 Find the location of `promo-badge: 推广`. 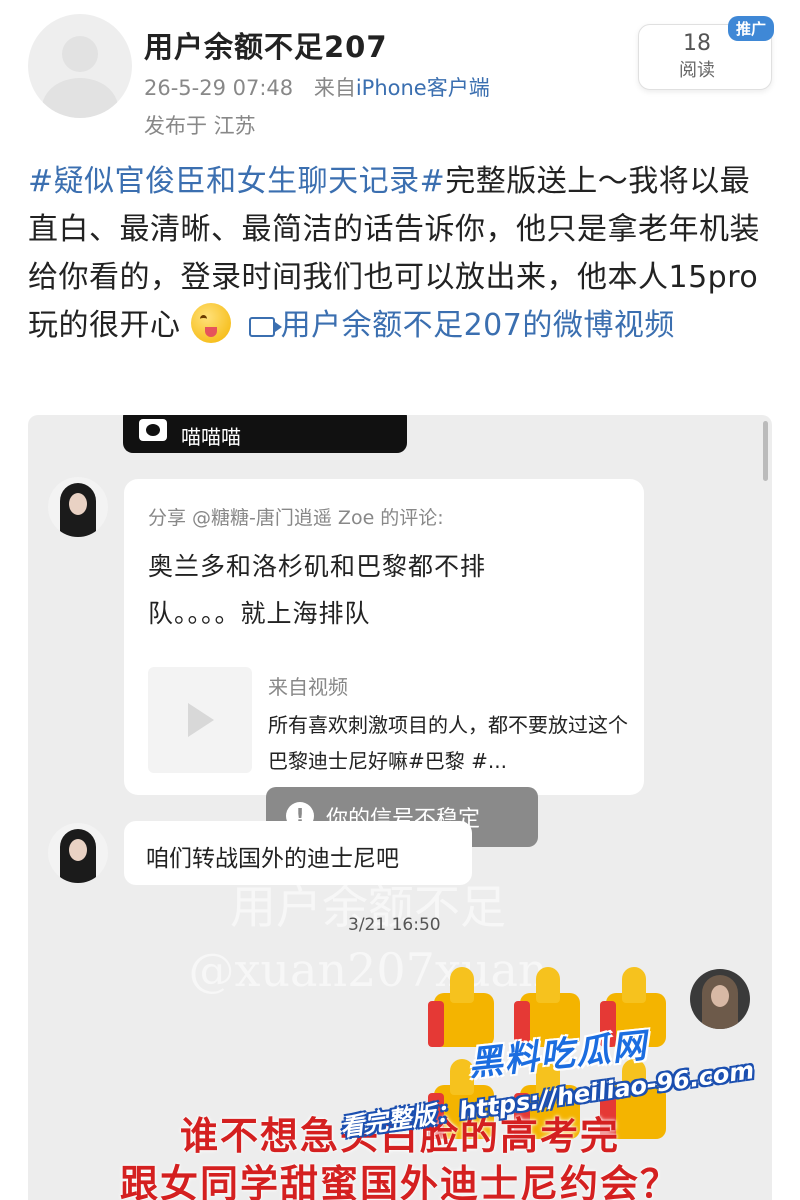

promo-badge: 推广 is located at coordinates (751, 28).